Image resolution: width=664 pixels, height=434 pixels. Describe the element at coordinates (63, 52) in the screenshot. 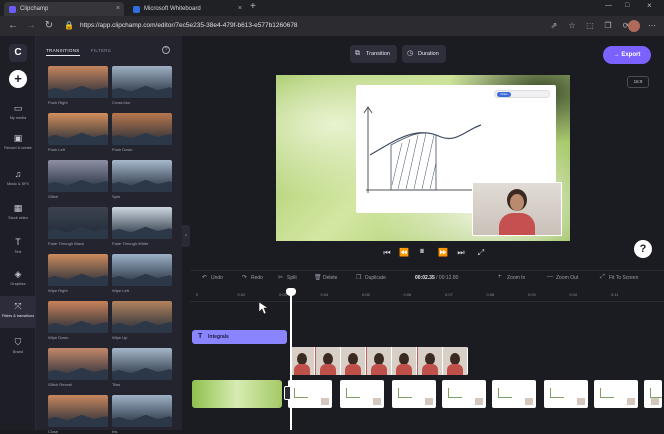

I see `tab-transitions: TRANSITIONS` at that location.